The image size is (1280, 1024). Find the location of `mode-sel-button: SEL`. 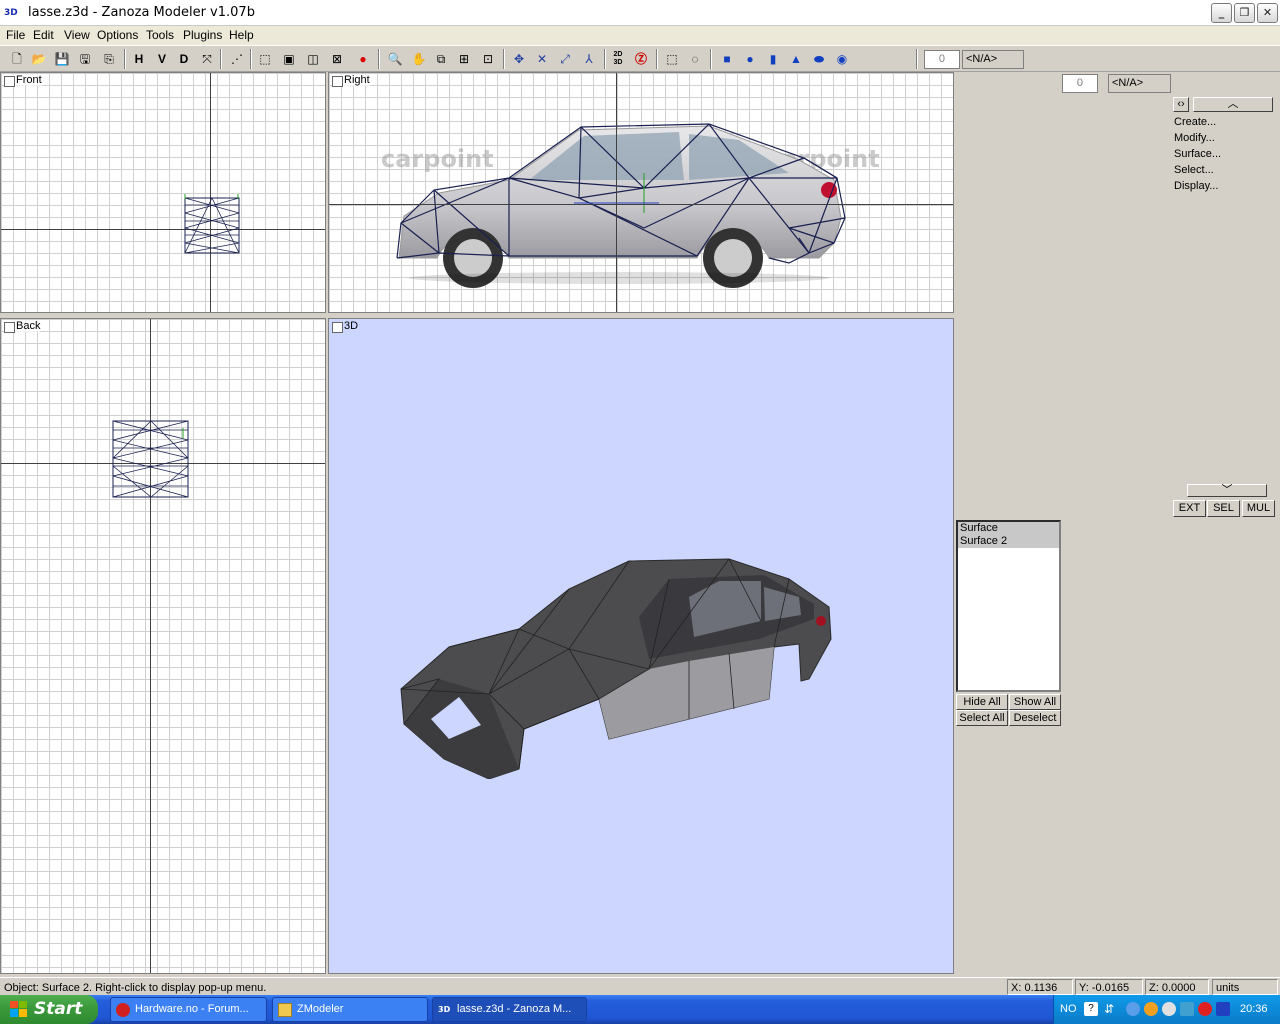

mode-sel-button: SEL is located at coordinates (1223, 508).